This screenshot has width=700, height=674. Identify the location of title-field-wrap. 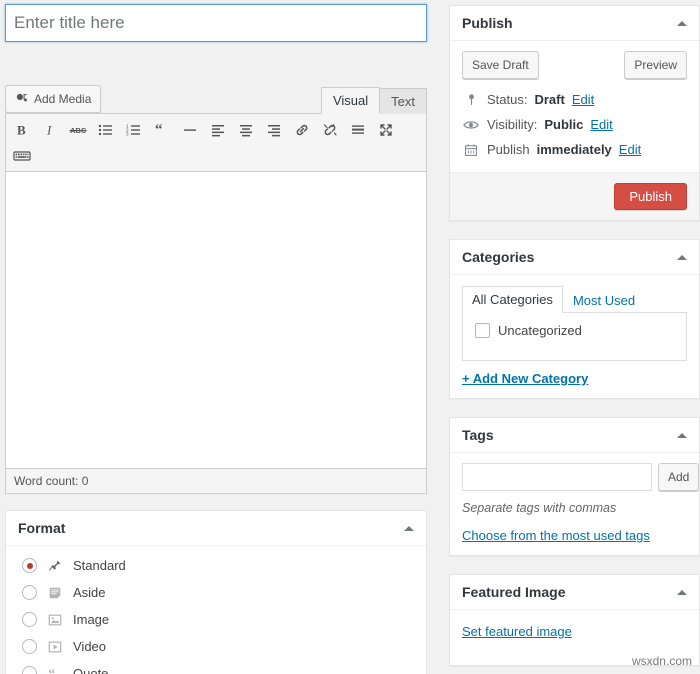
(216, 21).